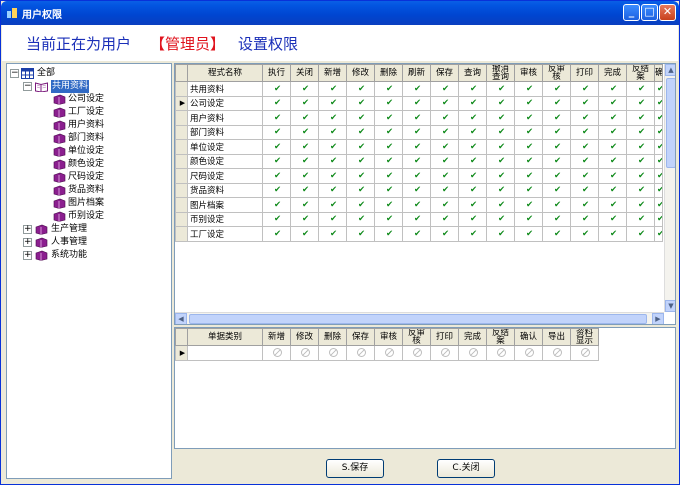  I want to click on tree-group: + 人事管理, so click(87, 242).